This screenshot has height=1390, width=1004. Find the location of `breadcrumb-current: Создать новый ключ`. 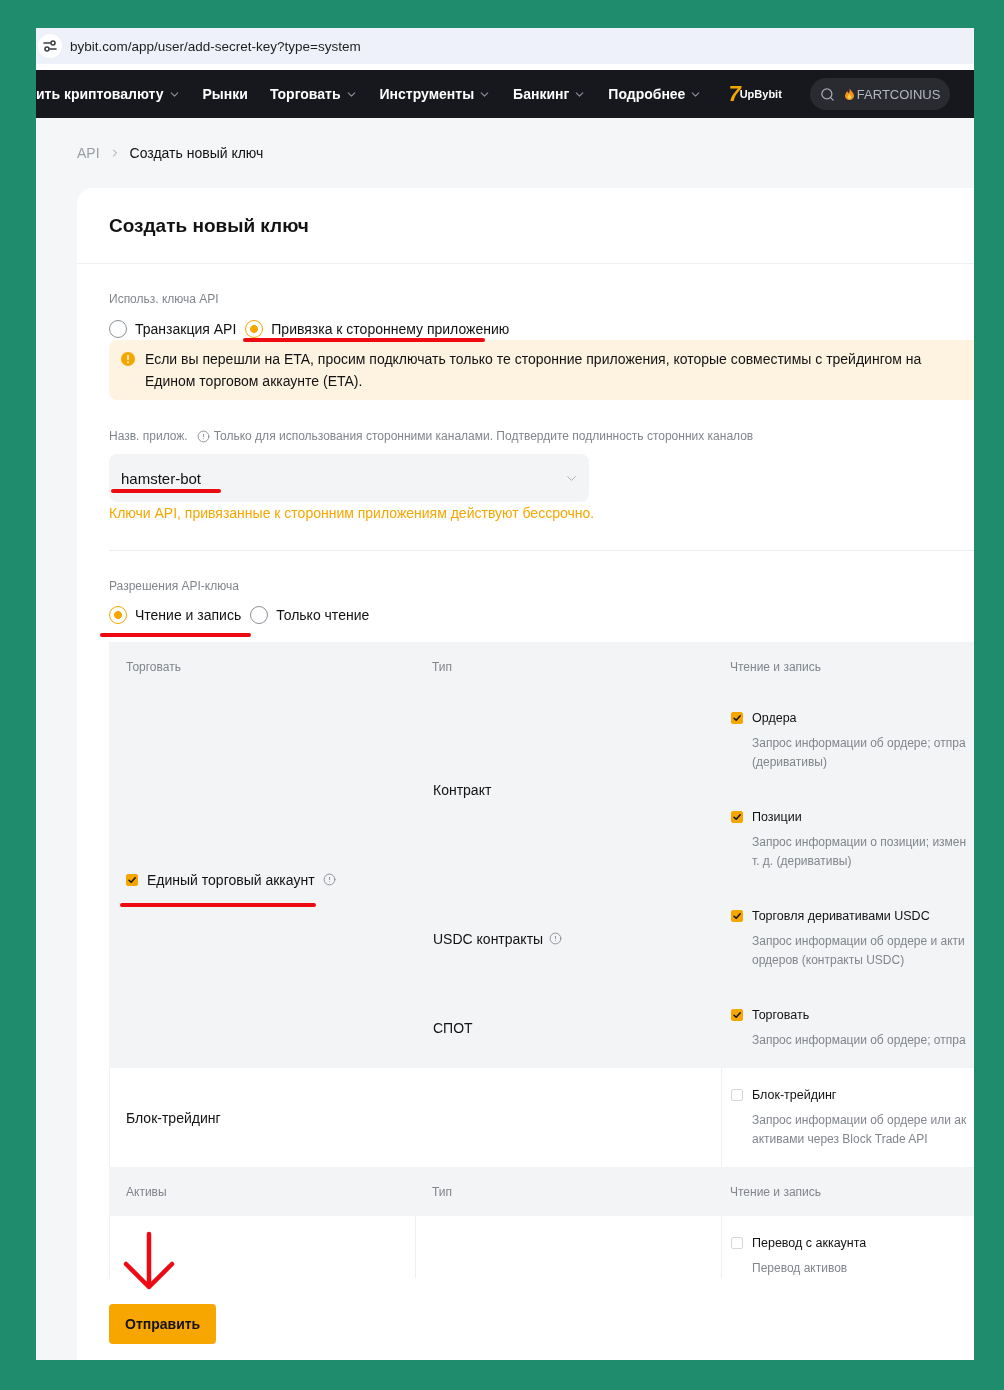

breadcrumb-current: Создать новый ключ is located at coordinates (196, 153).